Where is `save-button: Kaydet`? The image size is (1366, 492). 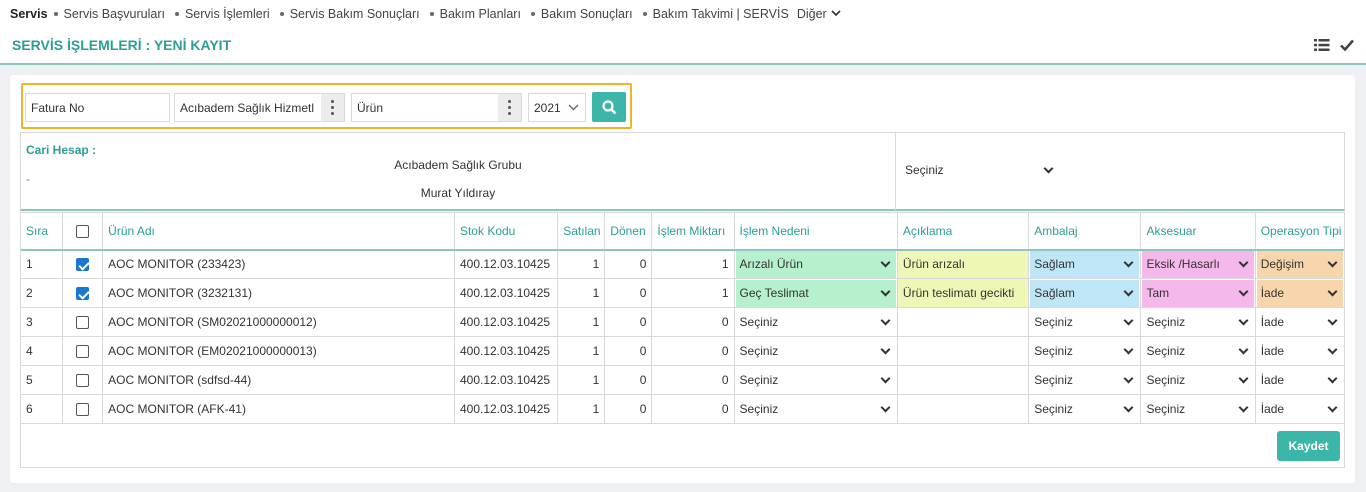
save-button: Kaydet is located at coordinates (1308, 446).